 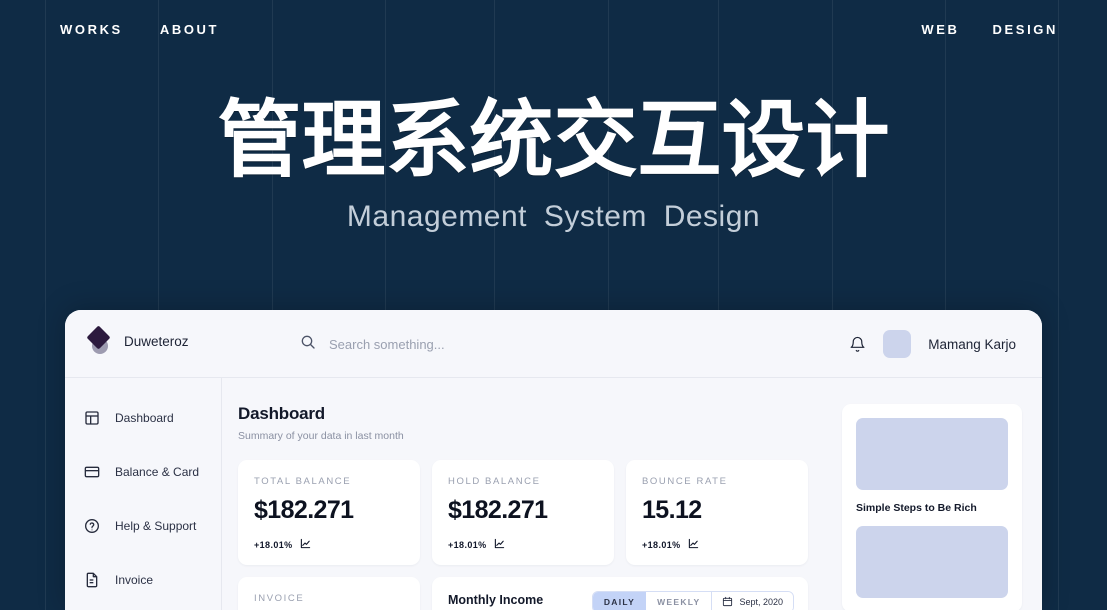 I want to click on nav-left-group: WORKS ABOUT, so click(x=109, y=29).